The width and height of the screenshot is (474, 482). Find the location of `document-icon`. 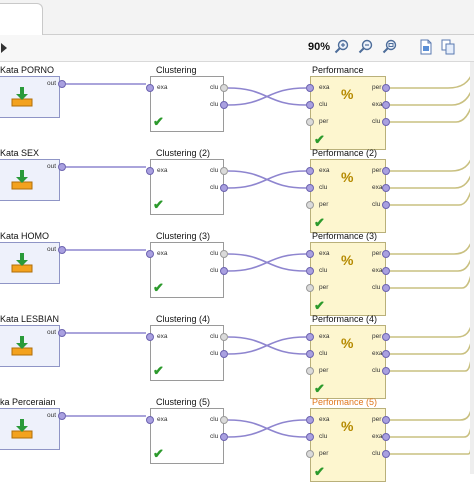

document-icon is located at coordinates (426, 47).